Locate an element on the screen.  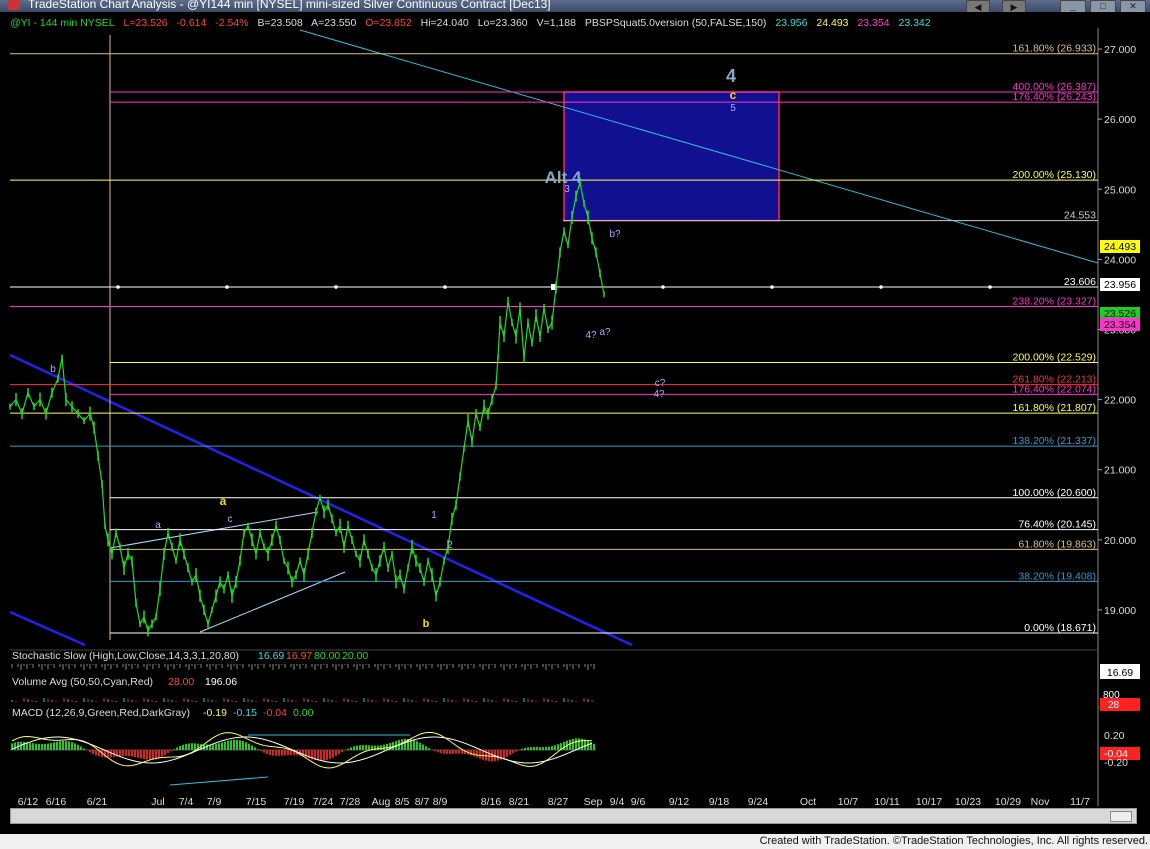
wave-label: c is located at coordinates (230, 519).